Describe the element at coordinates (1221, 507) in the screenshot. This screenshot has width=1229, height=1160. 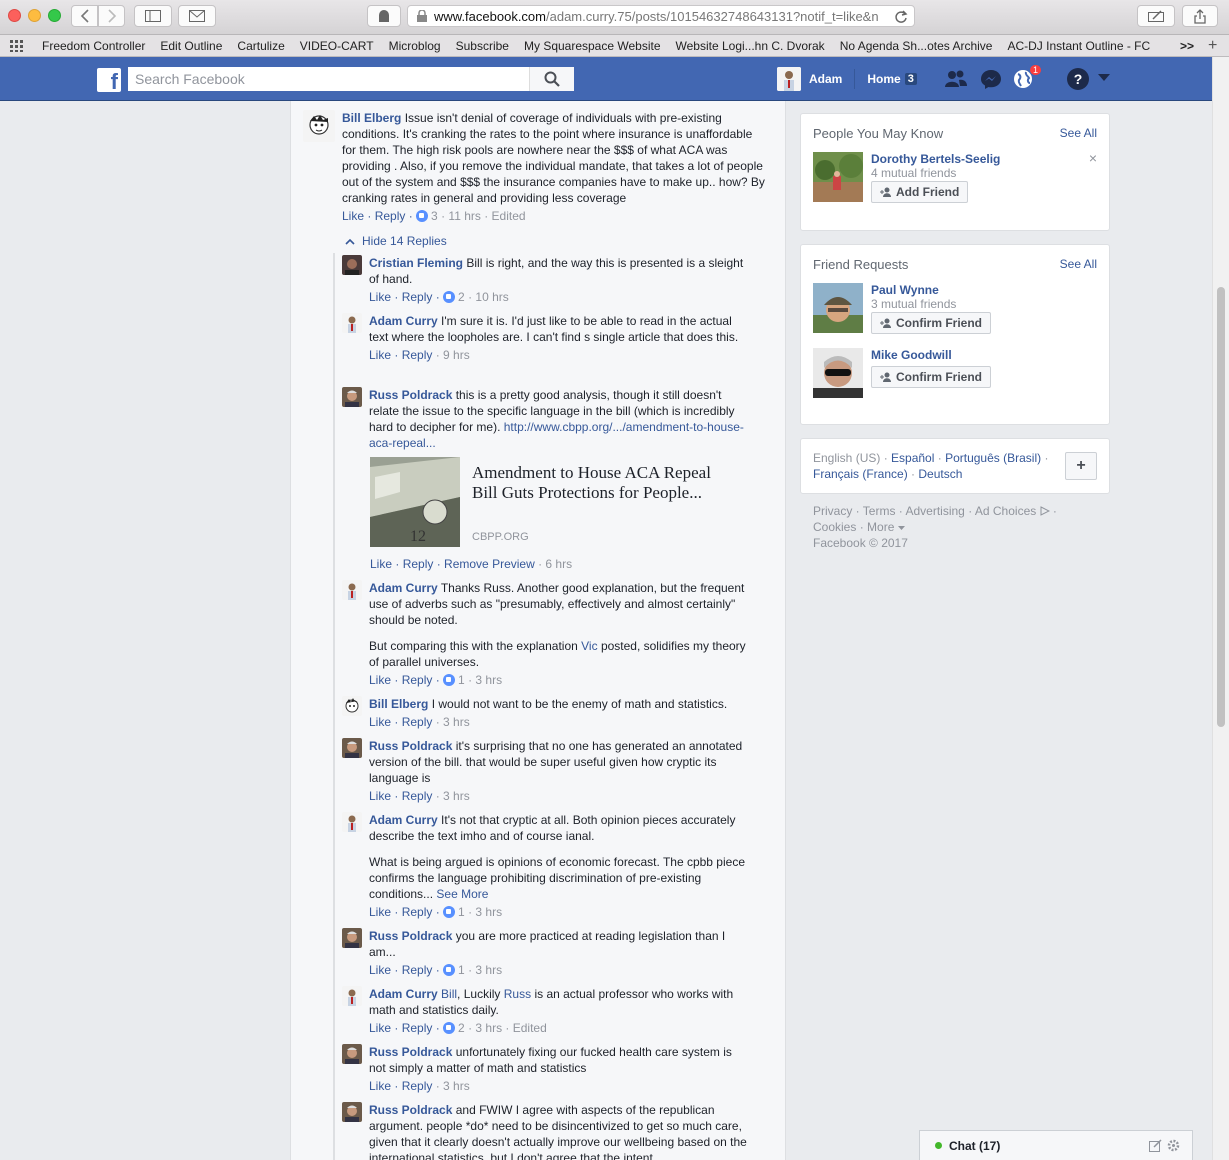
I see `scrollbar-thumb` at that location.